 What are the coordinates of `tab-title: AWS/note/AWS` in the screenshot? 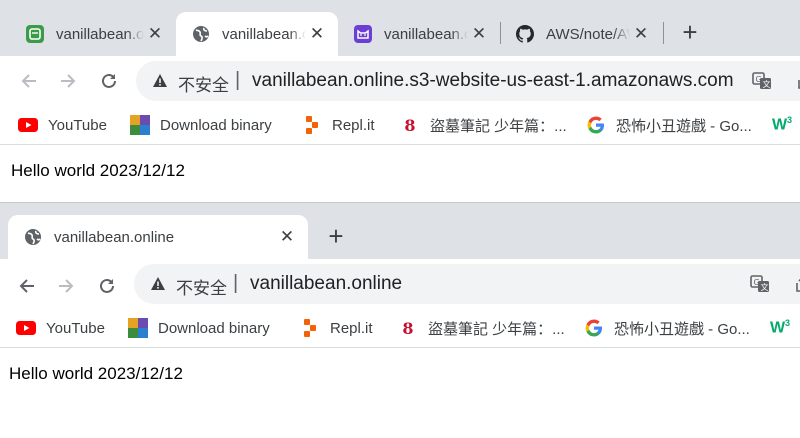 It's located at (588, 34).